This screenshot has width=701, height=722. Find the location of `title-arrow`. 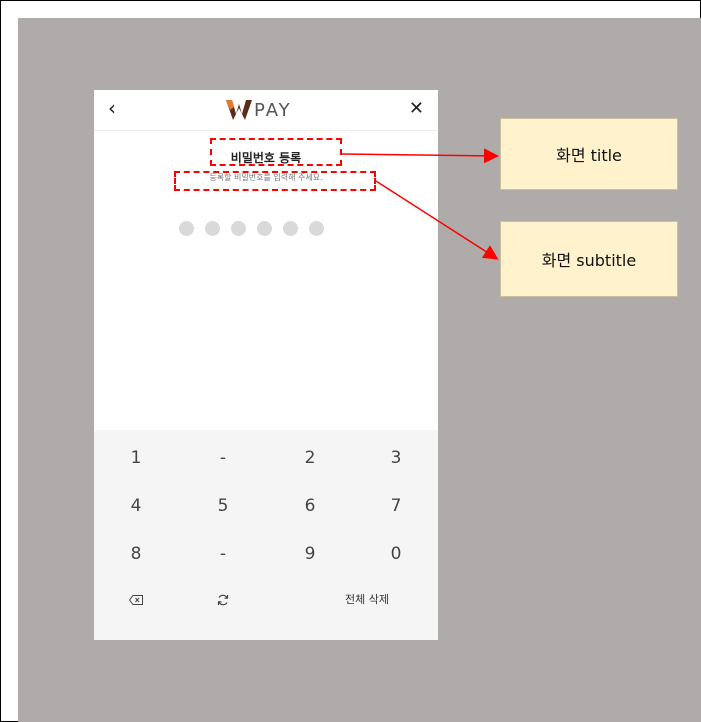

title-arrow is located at coordinates (420, 156).